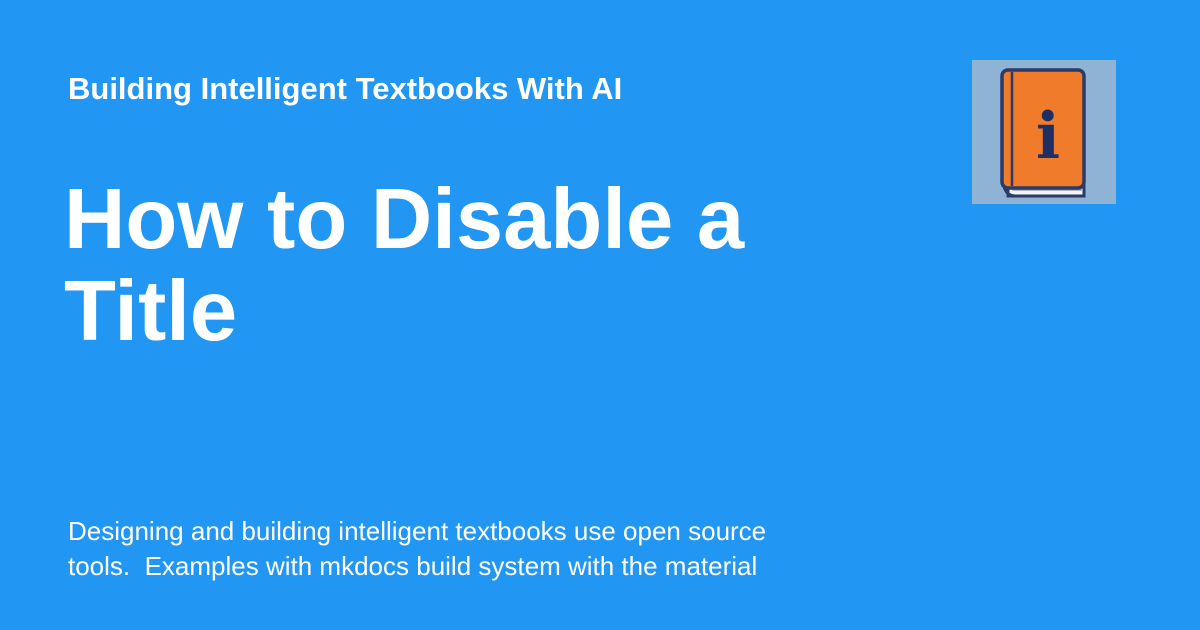 The height and width of the screenshot is (630, 1200). What do you see at coordinates (345, 88) in the screenshot?
I see `site-name: Building Intelligent Textbooks With AI` at bounding box center [345, 88].